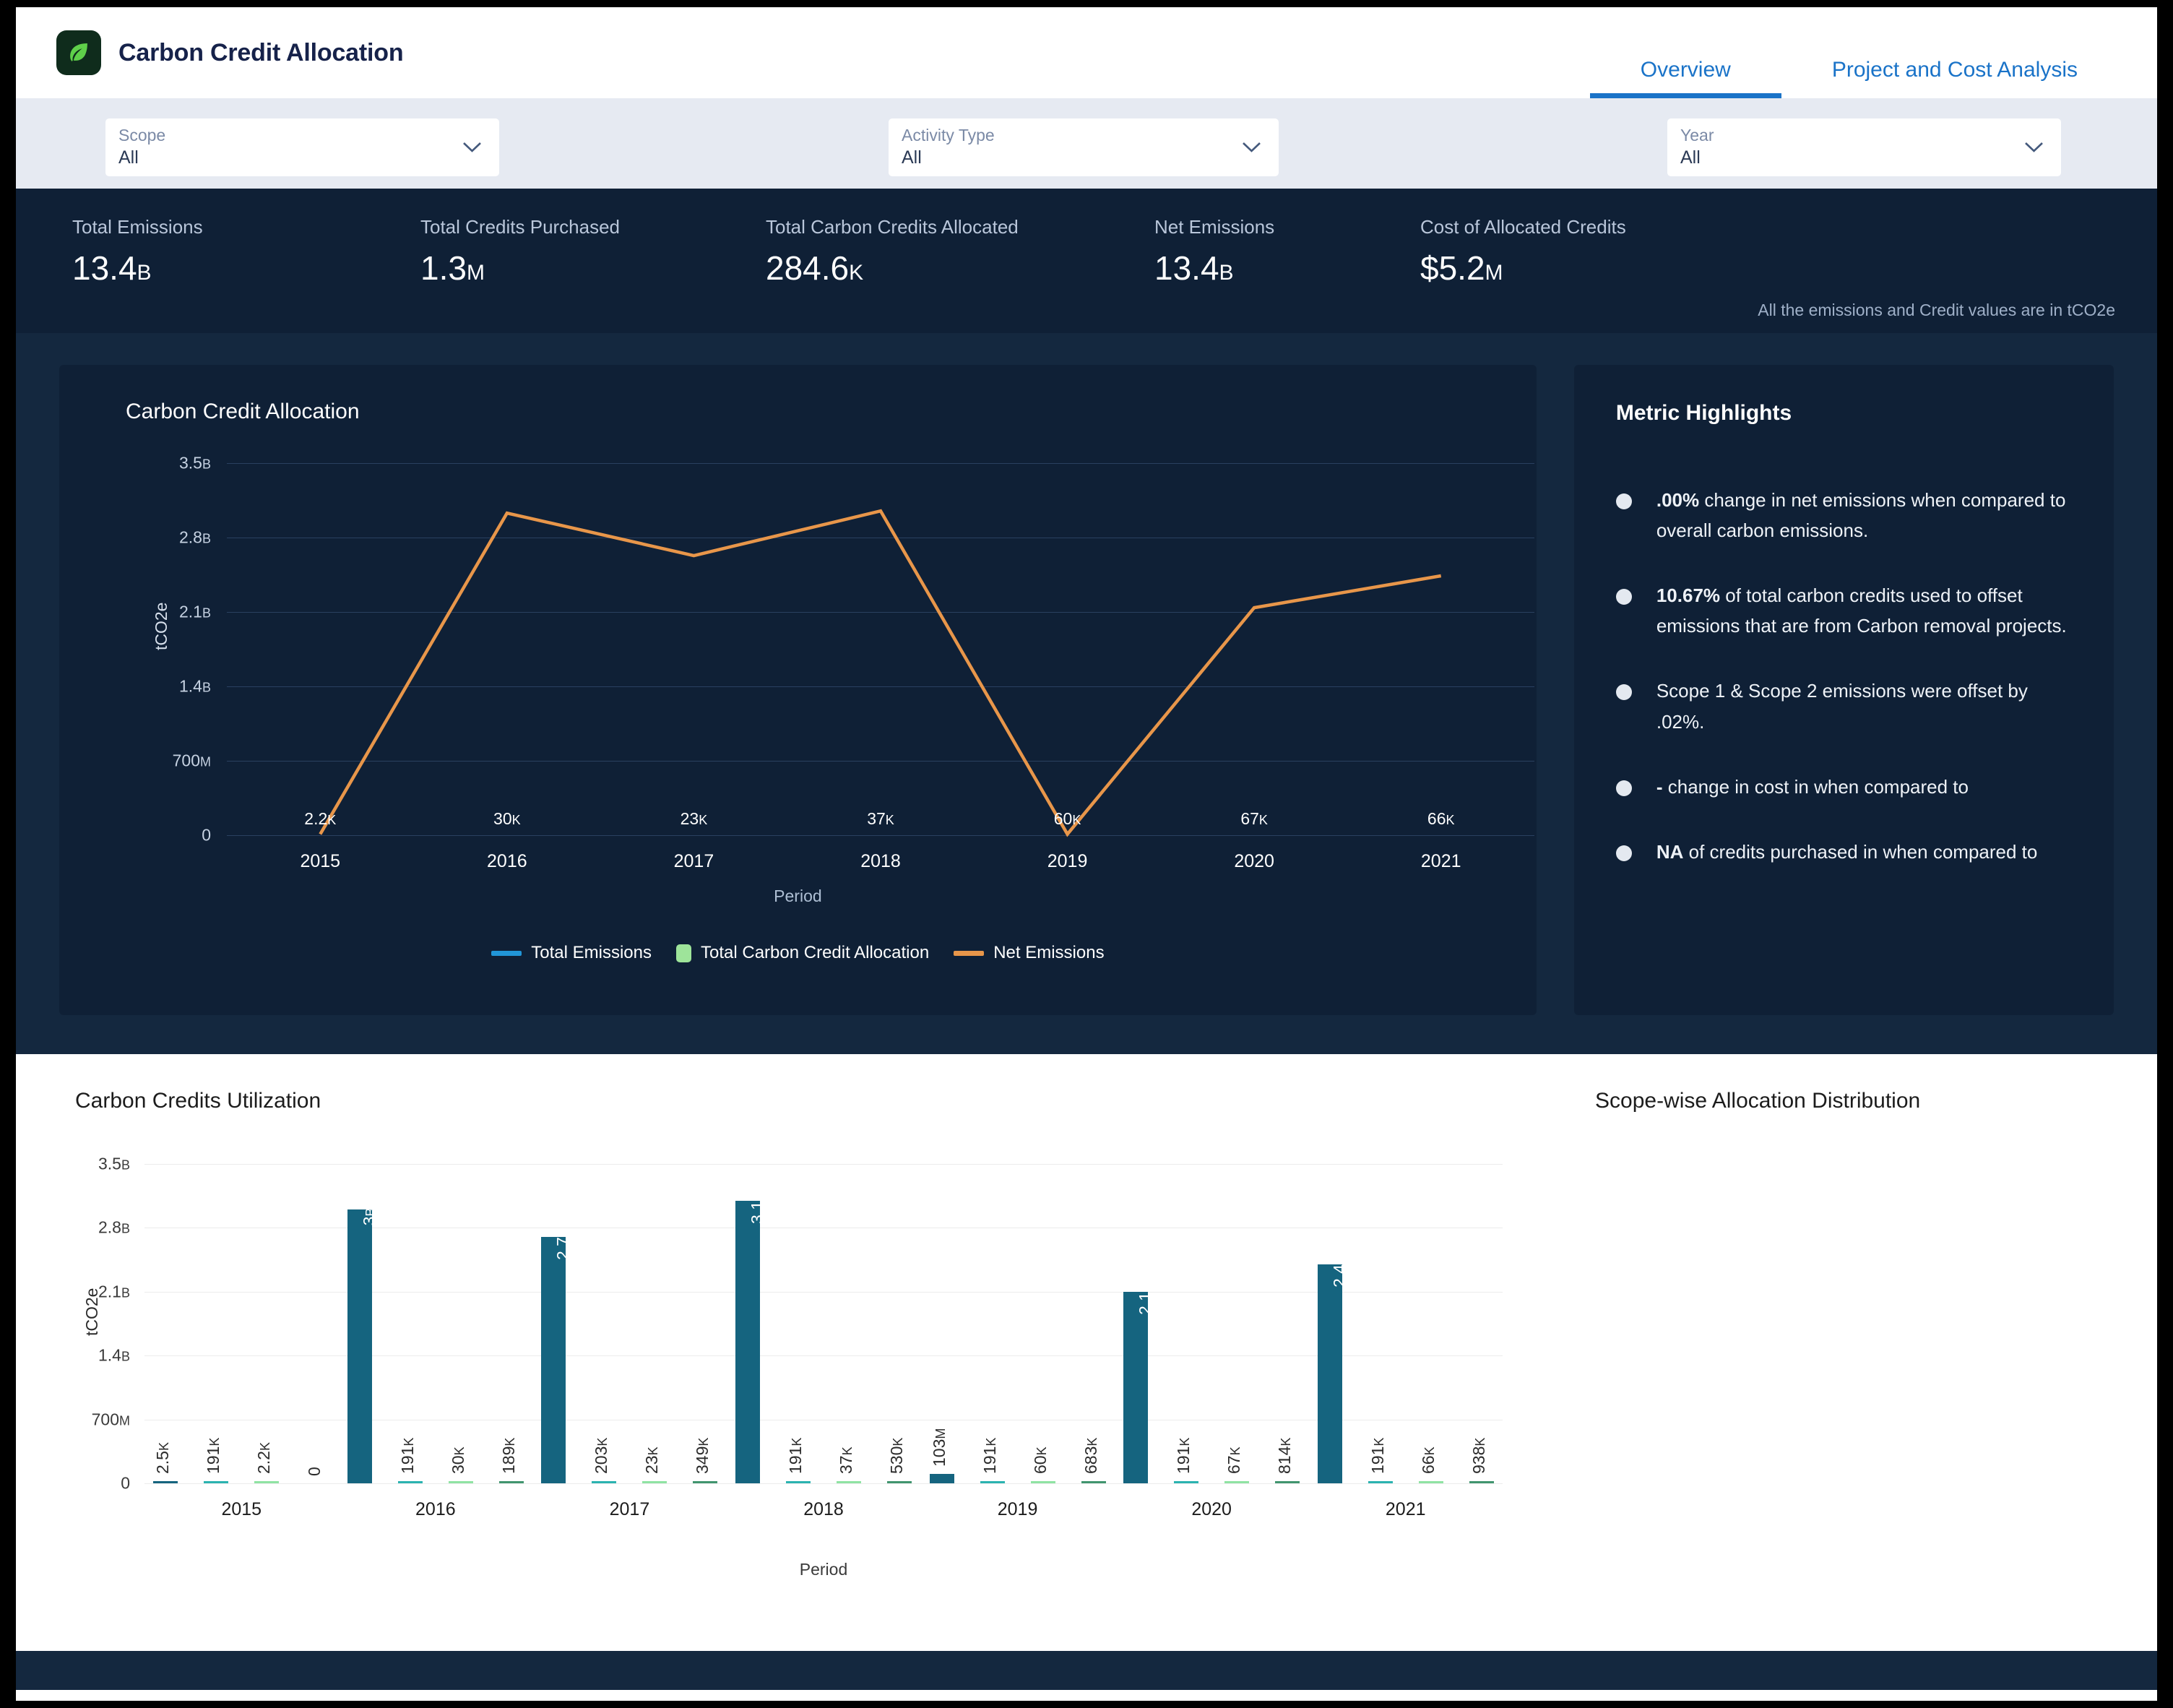  What do you see at coordinates (112, 268) in the screenshot?
I see `kpi-value: 13.4B` at bounding box center [112, 268].